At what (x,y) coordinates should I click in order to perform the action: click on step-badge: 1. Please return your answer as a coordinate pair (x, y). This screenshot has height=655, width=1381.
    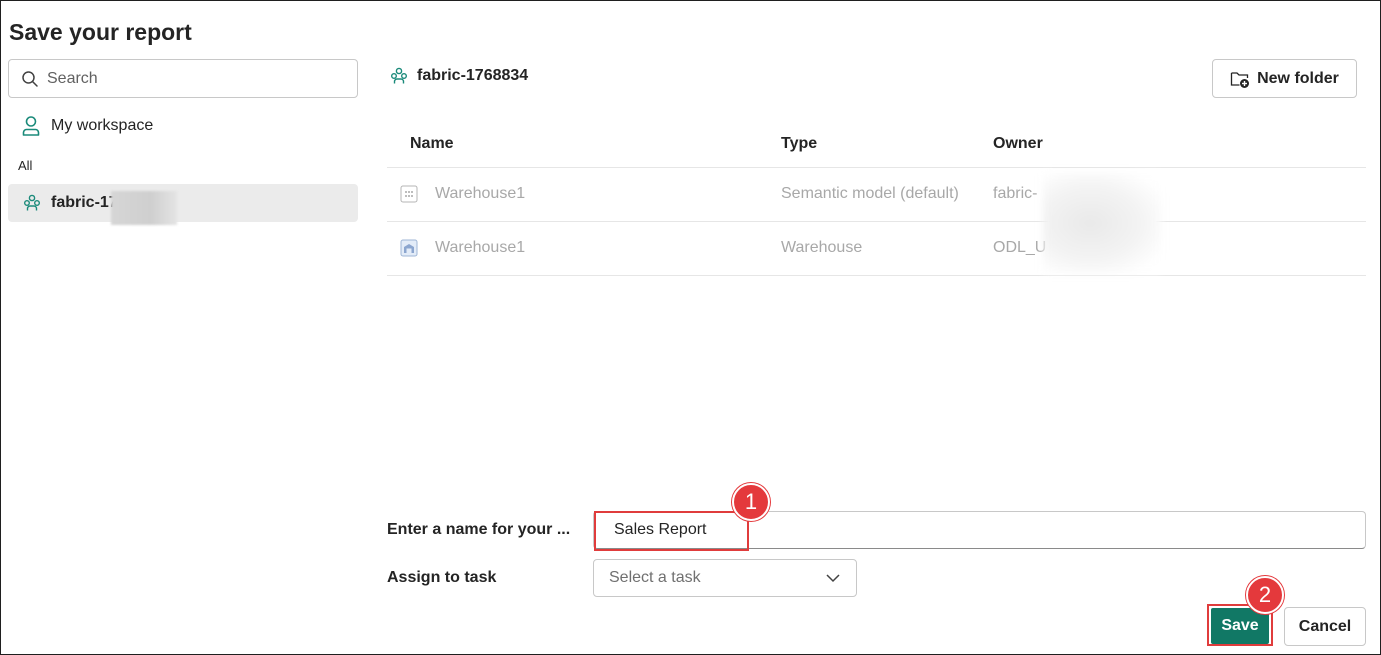
    Looking at the image, I should click on (751, 502).